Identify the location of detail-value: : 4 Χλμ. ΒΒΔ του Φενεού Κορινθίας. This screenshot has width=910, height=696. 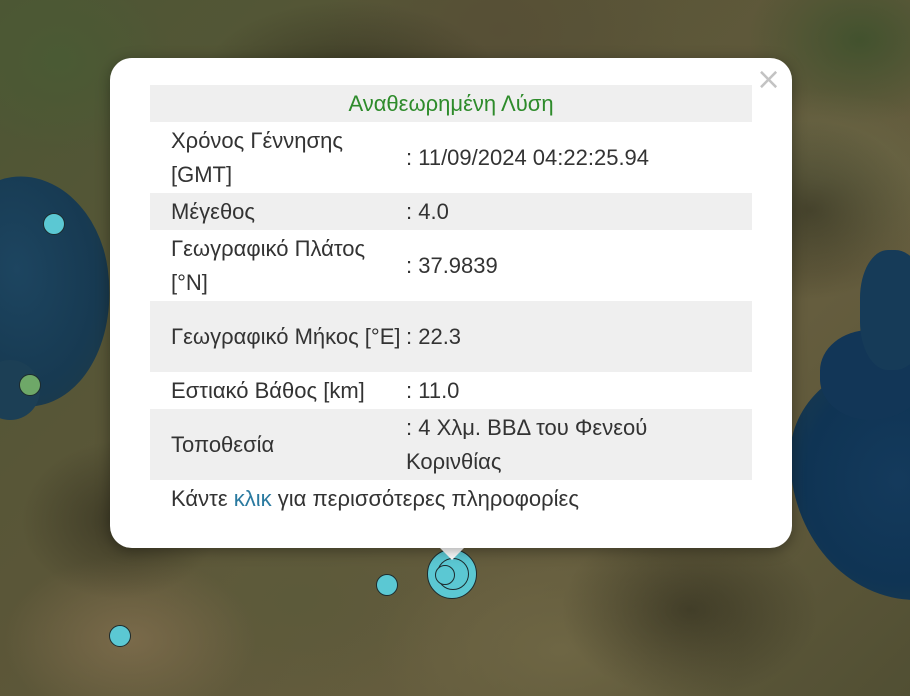
(527, 444).